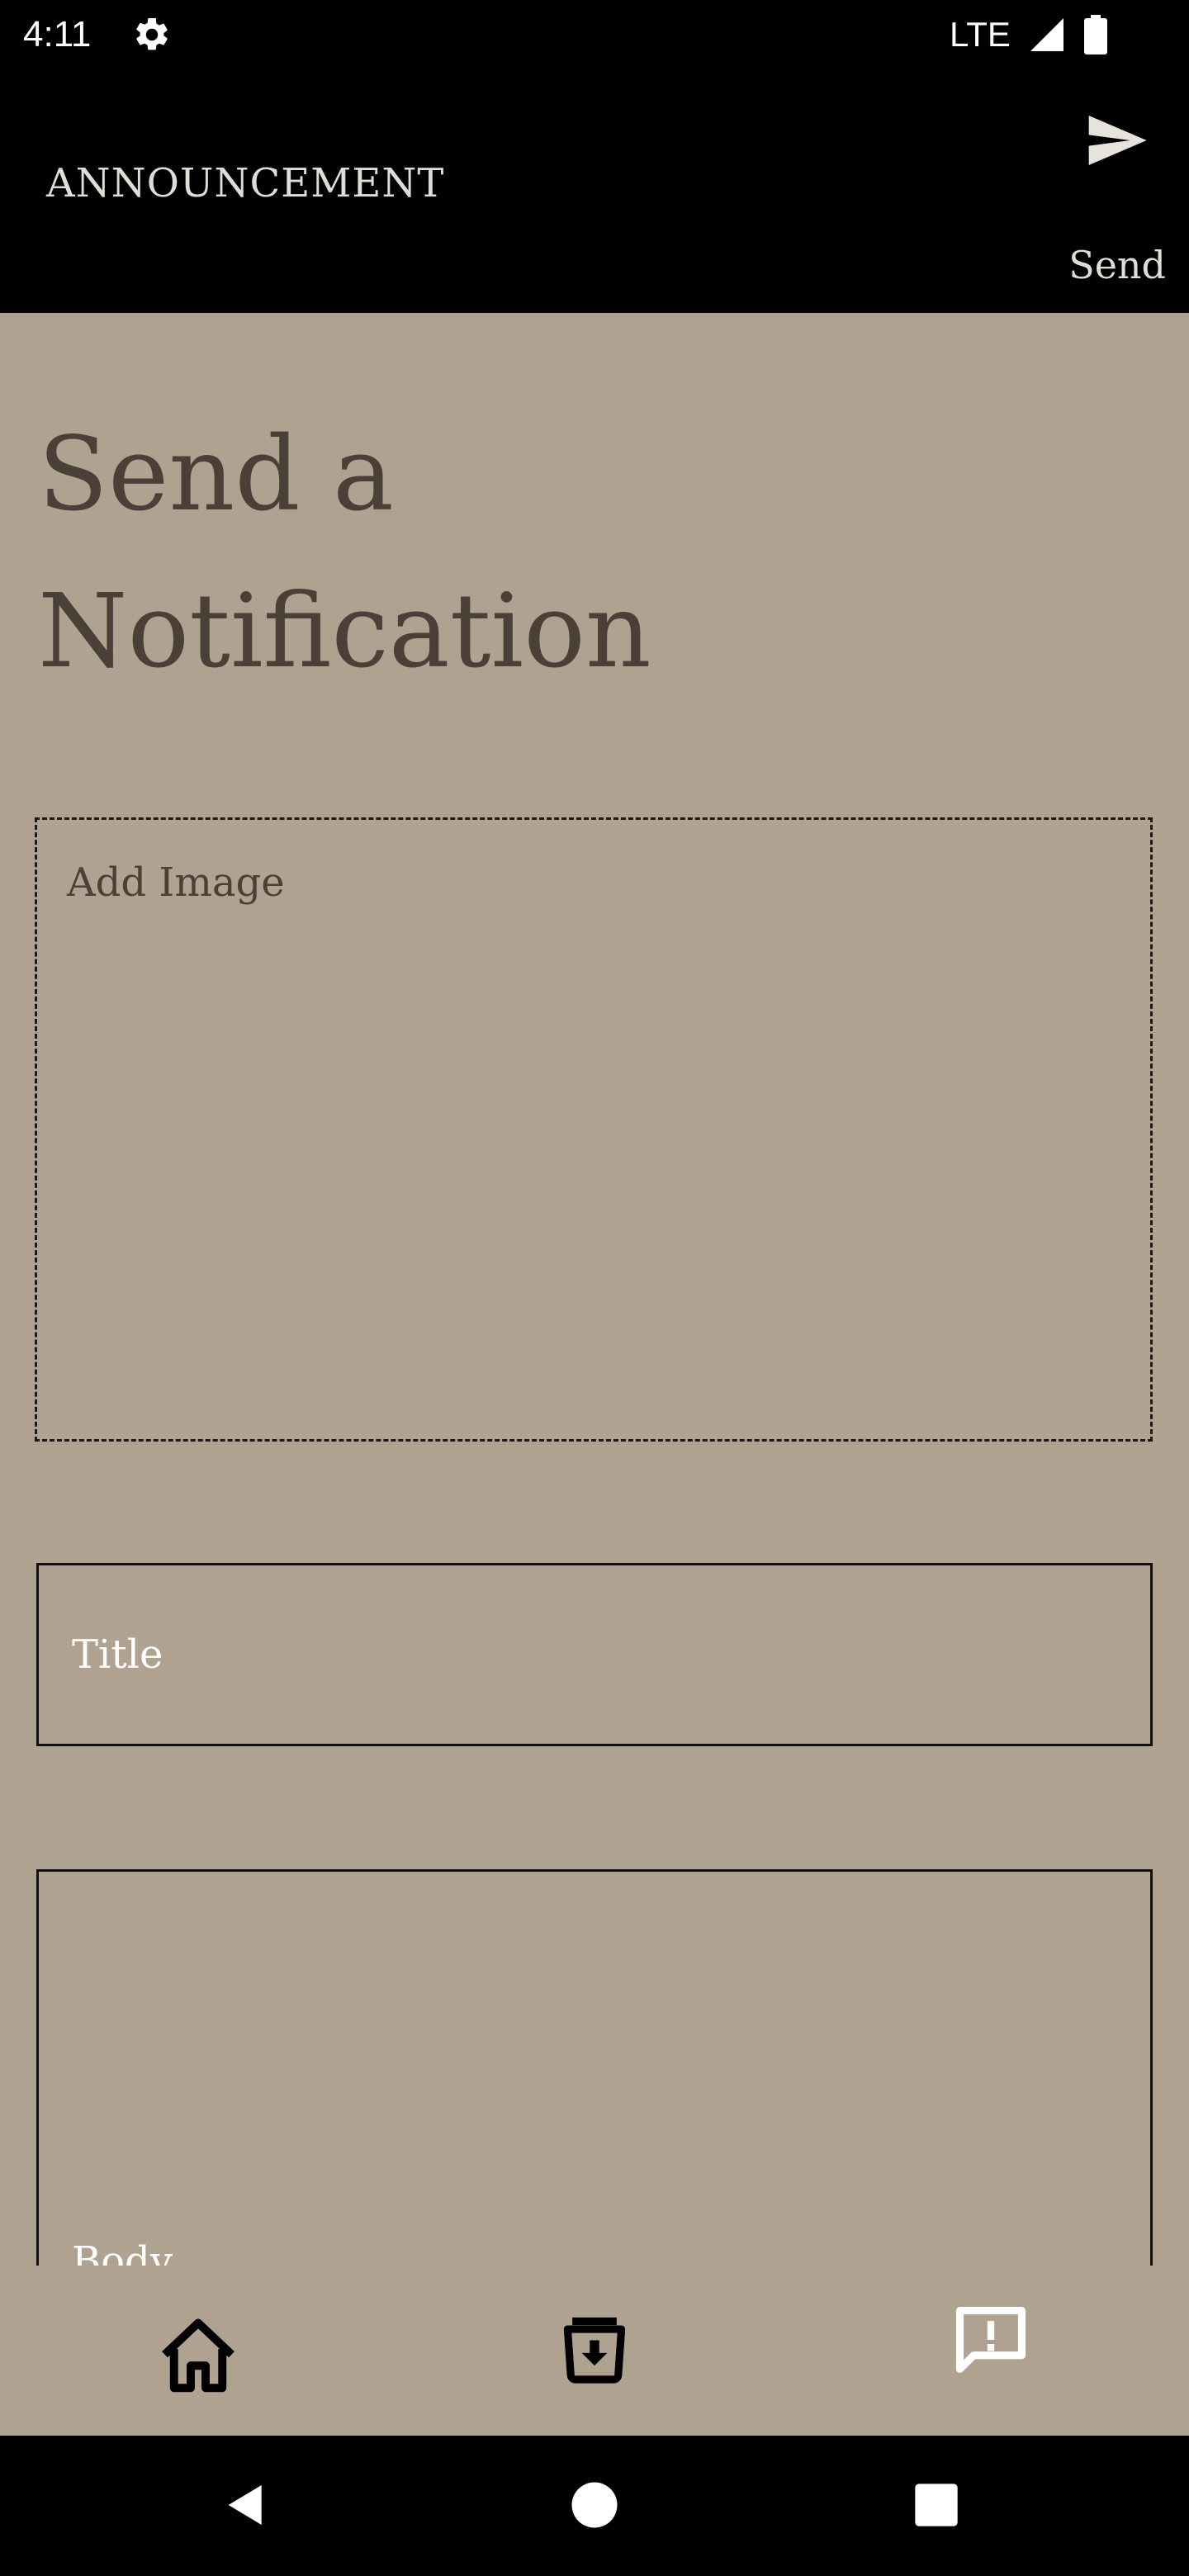 This screenshot has width=1189, height=2576. Describe the element at coordinates (152, 33) in the screenshot. I see `gear-icon` at that location.